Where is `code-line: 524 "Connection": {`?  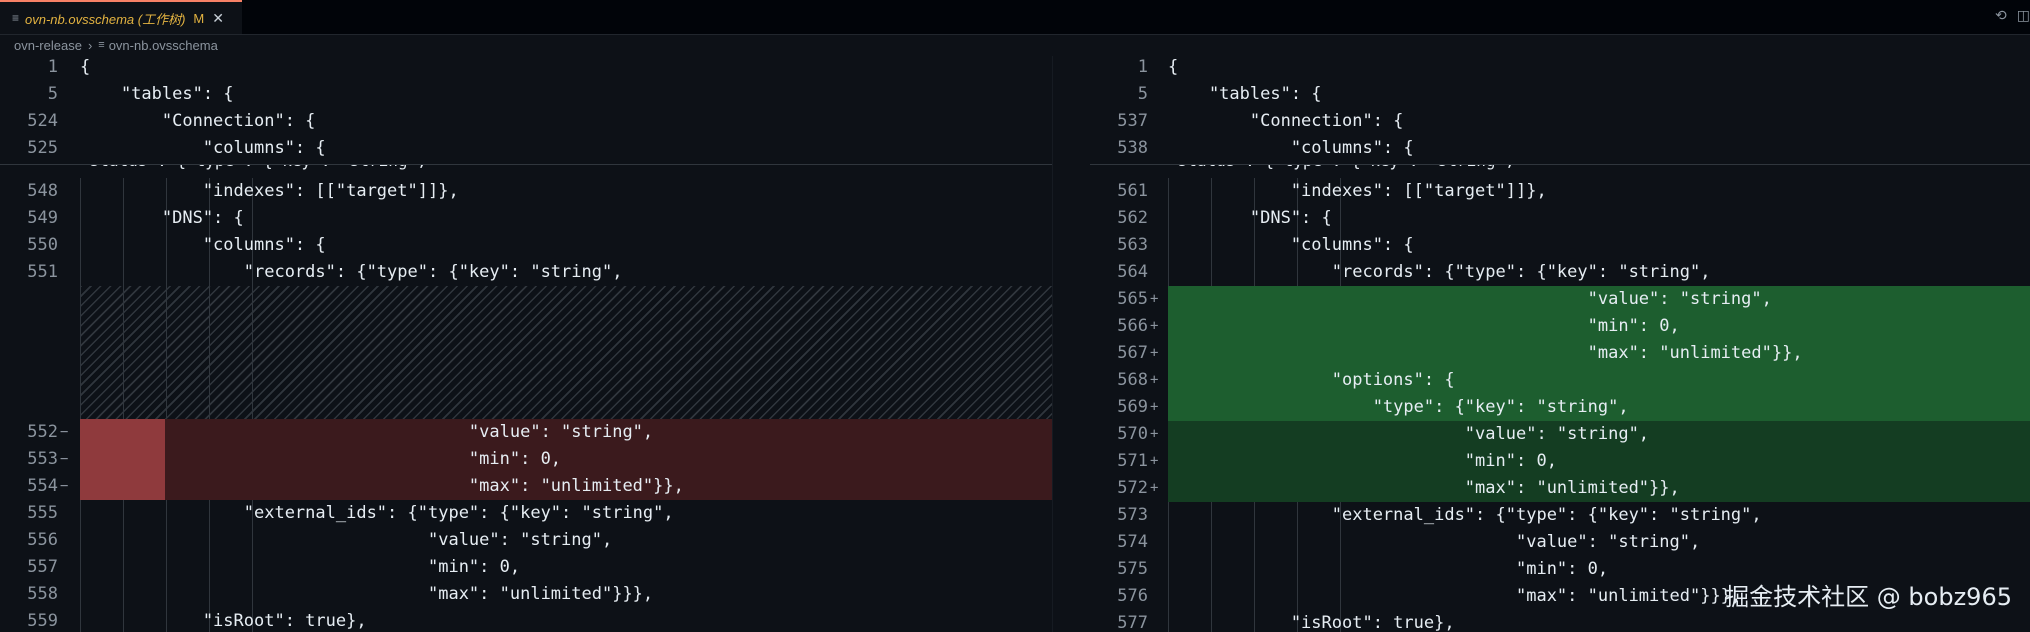
code-line: 524 "Connection": { is located at coordinates (526, 121).